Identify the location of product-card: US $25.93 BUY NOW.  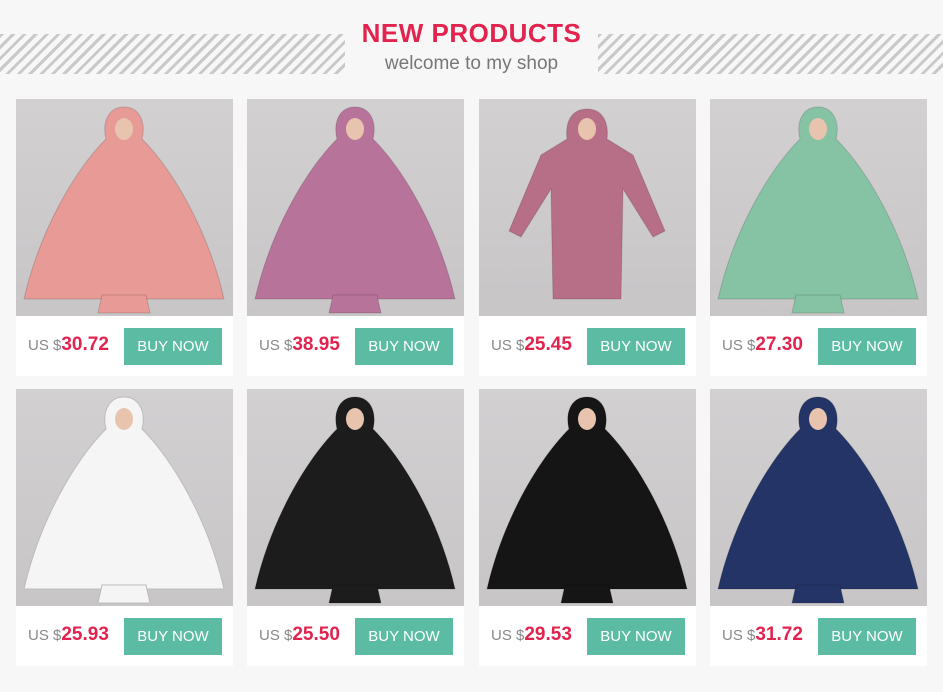
(124, 527).